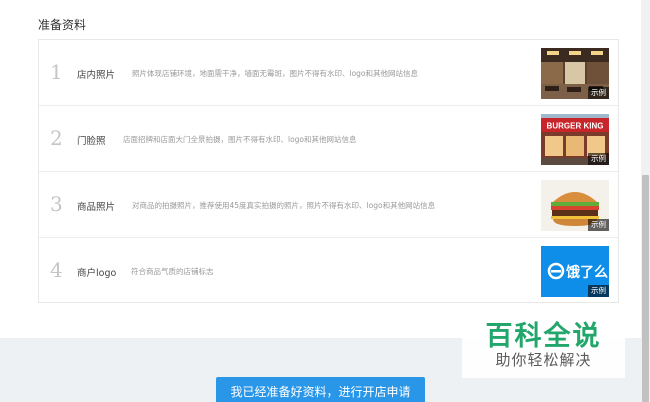 The width and height of the screenshot is (650, 402). I want to click on item-name: 商户logo, so click(97, 273).